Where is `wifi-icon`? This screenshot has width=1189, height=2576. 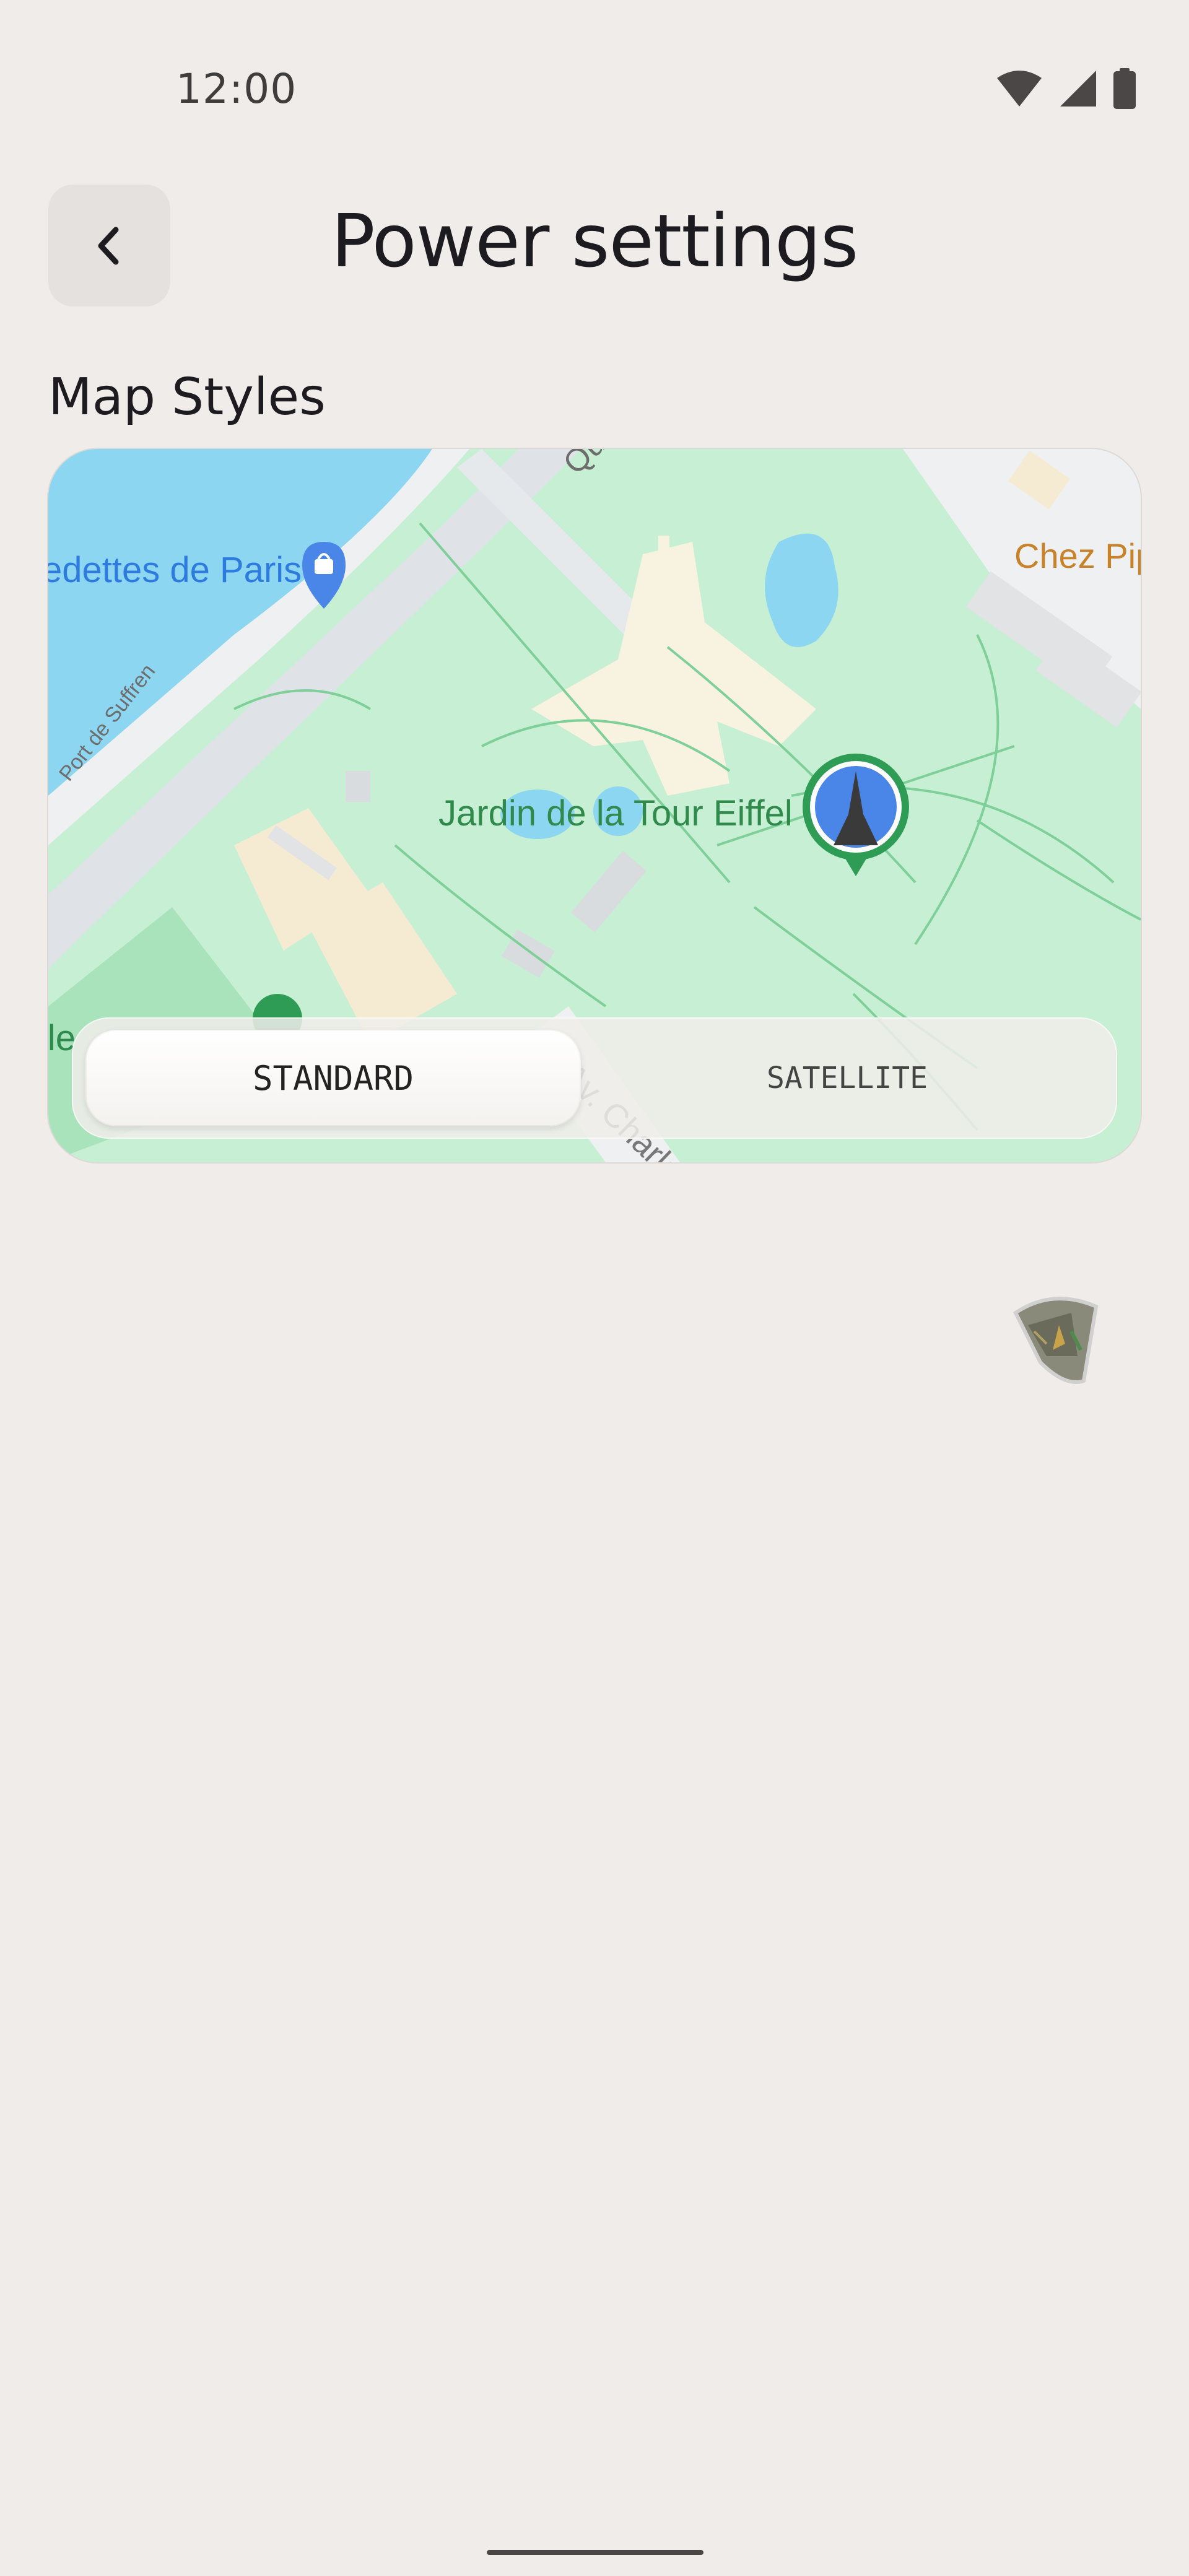 wifi-icon is located at coordinates (1019, 89).